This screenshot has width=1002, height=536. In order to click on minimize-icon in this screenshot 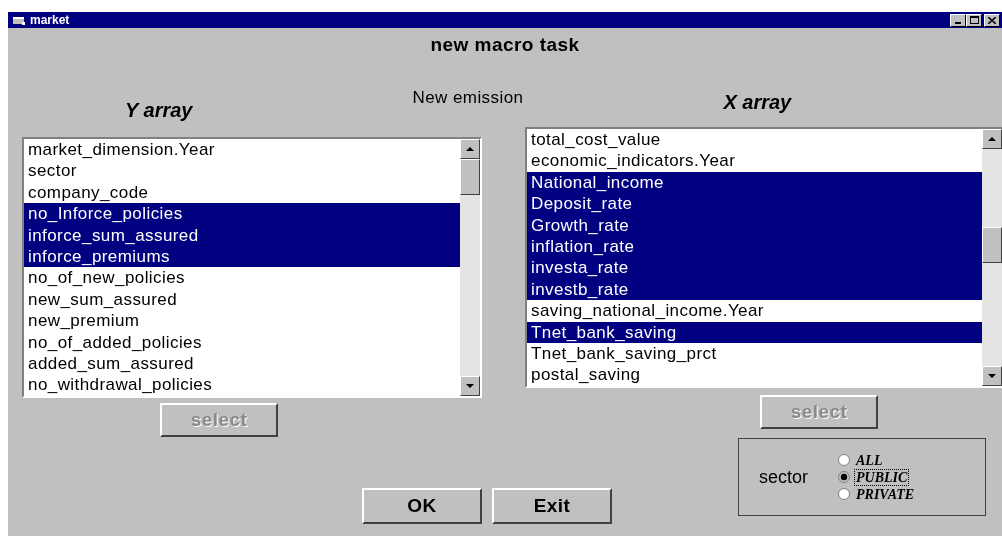, I will do `click(958, 22)`.